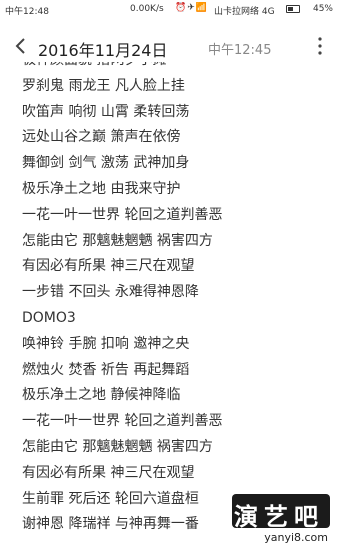 Image resolution: width=338 pixels, height=550 pixels. What do you see at coordinates (169, 10) in the screenshot?
I see `status-bar: 中午12:48 0.00K/s ⏰✈📶 山卡拉网络 4G 45%` at bounding box center [169, 10].